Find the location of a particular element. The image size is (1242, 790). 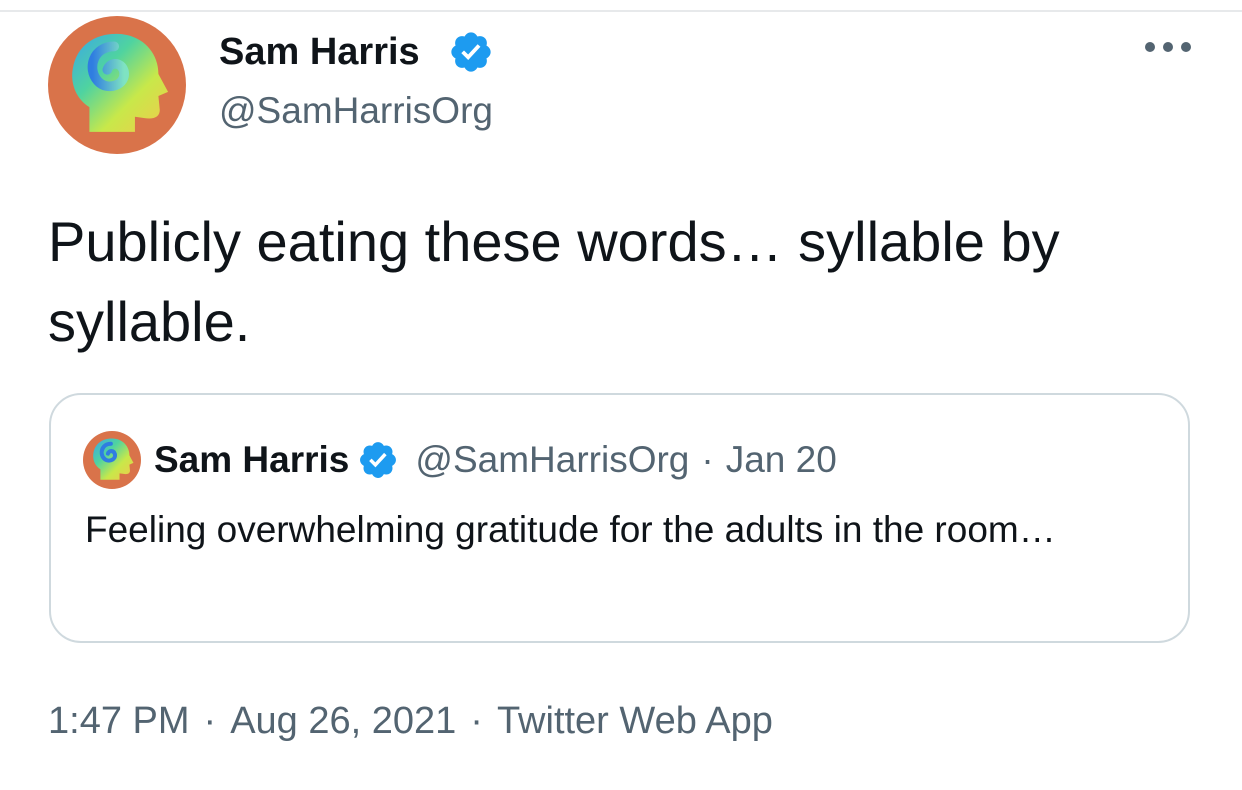

quoted-tweet-date: Jan 20 is located at coordinates (781, 459).